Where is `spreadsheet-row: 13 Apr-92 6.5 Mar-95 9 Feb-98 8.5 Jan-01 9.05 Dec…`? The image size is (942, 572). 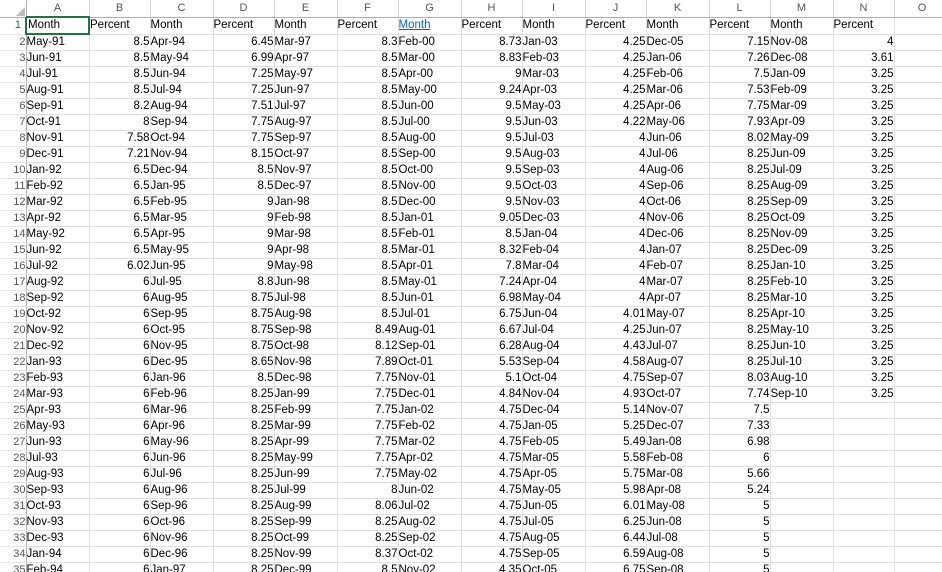
spreadsheet-row: 13 Apr-92 6.5 Mar-95 9 Feb-98 8.5 Jan-01 9.05 Dec… is located at coordinates (471, 218).